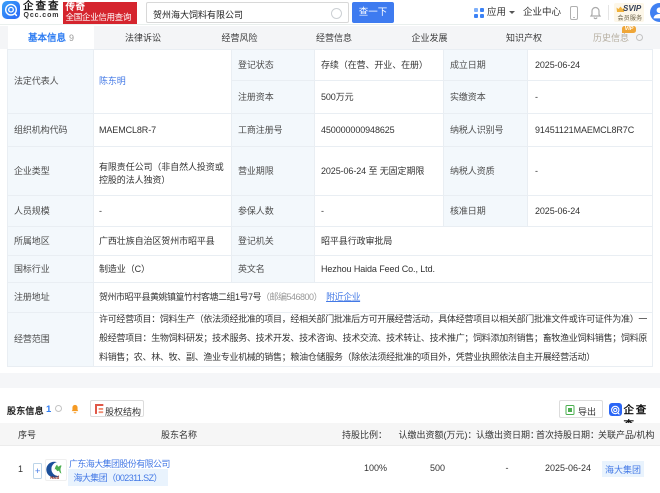 Image resolution: width=660 pixels, height=493 pixels. What do you see at coordinates (55, 477) in the screenshot?
I see `svg-text: Haid` at bounding box center [55, 477].